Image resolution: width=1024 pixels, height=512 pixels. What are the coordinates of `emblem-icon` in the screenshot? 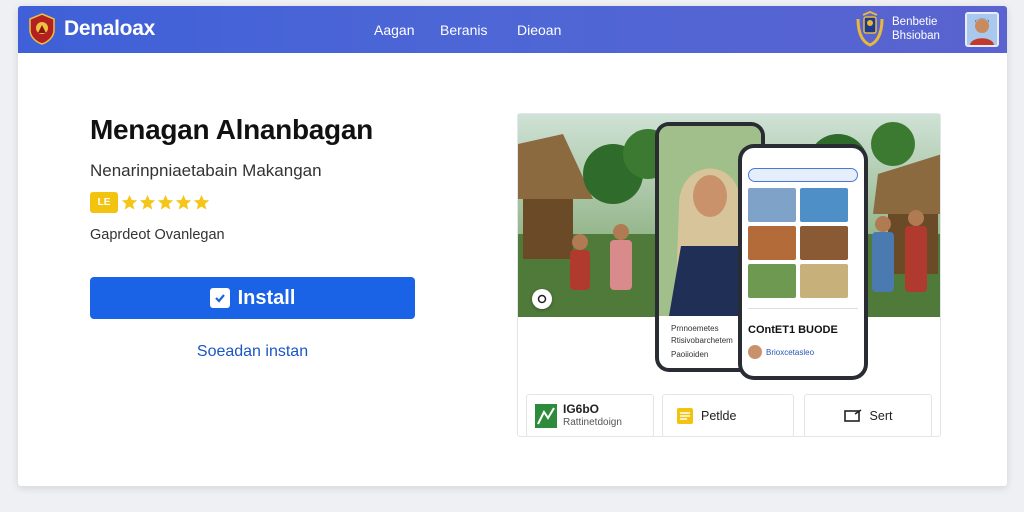 It's located at (870, 29).